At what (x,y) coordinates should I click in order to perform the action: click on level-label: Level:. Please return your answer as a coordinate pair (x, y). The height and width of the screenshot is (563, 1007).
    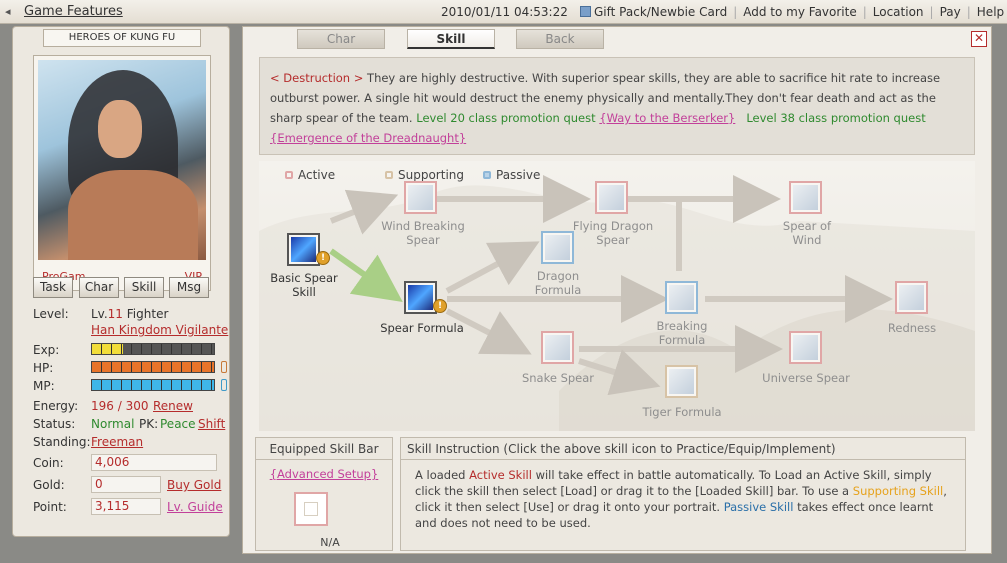
    Looking at the image, I should click on (51, 314).